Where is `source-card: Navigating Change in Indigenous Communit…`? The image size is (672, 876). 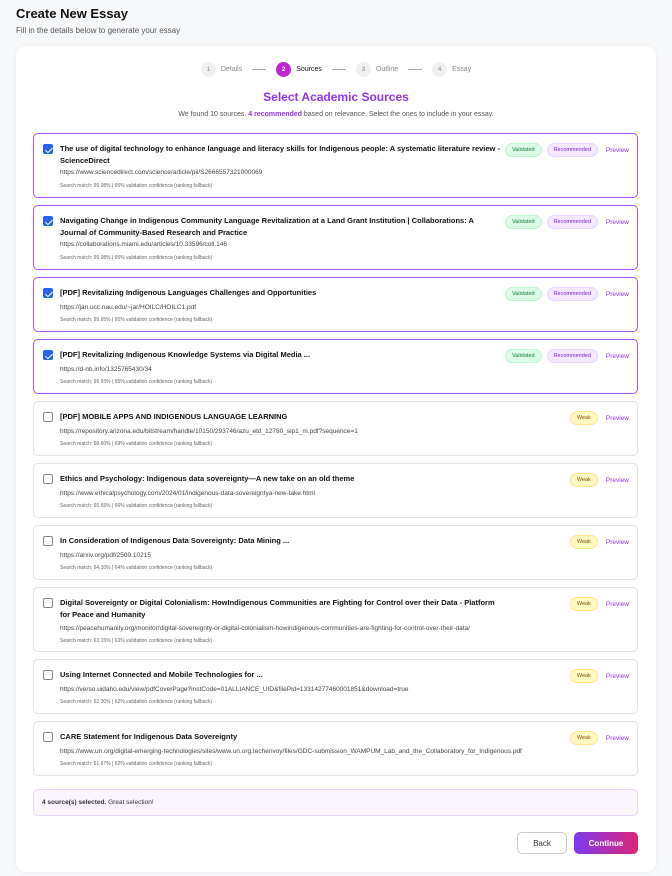
source-card: Navigating Change in Indigenous Communit… is located at coordinates (335, 237).